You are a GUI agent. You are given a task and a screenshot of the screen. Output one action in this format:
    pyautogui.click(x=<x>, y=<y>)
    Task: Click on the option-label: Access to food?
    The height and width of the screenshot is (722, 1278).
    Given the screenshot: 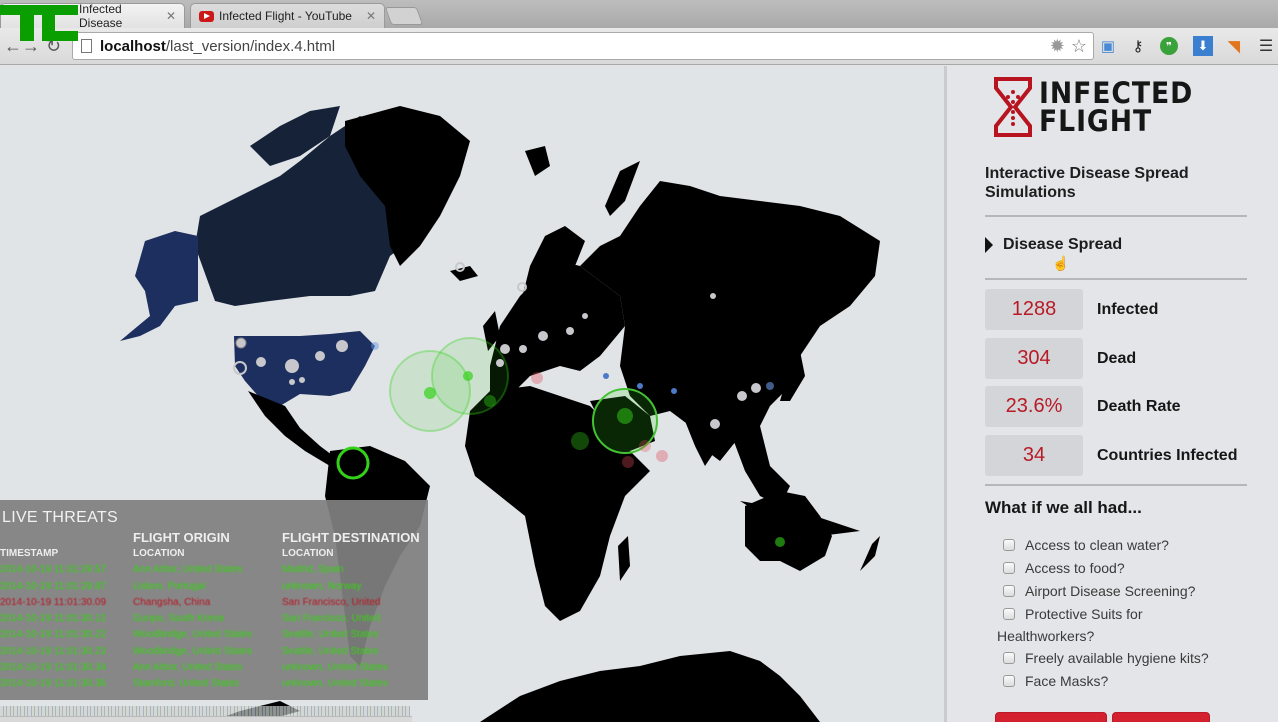 What is the action you would take?
    pyautogui.click(x=1075, y=568)
    